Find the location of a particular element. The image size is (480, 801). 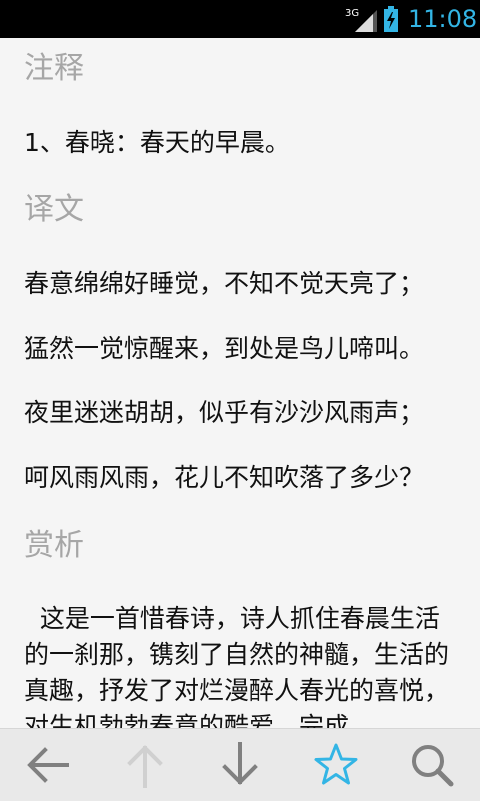

arrow-up-icon is located at coordinates (145, 766).